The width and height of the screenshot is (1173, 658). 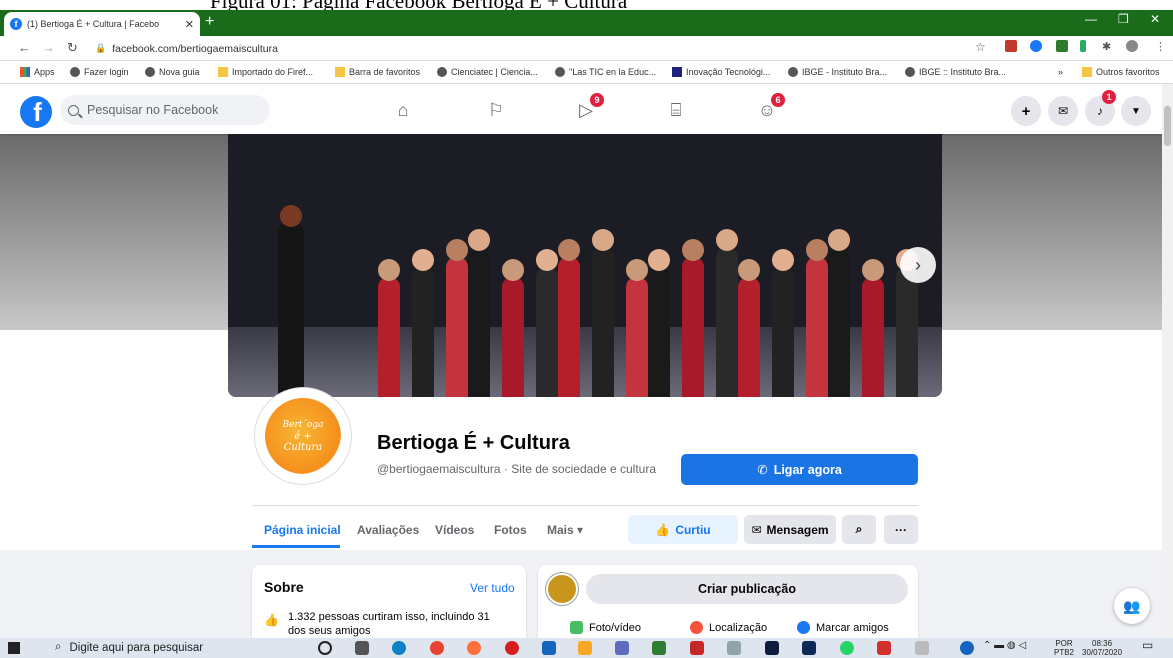 What do you see at coordinates (918, 265) in the screenshot?
I see `cover-next-arrow-icon: ›` at bounding box center [918, 265].